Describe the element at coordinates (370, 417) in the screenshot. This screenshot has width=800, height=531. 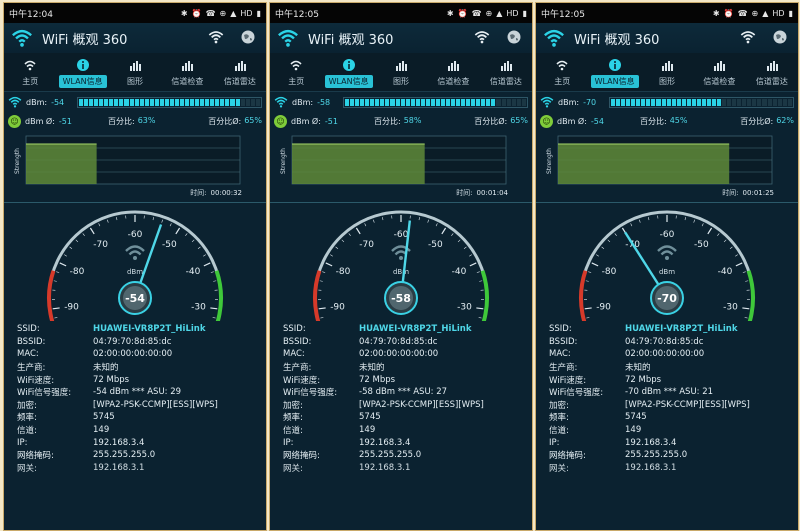
I see `info-value: 5745` at that location.